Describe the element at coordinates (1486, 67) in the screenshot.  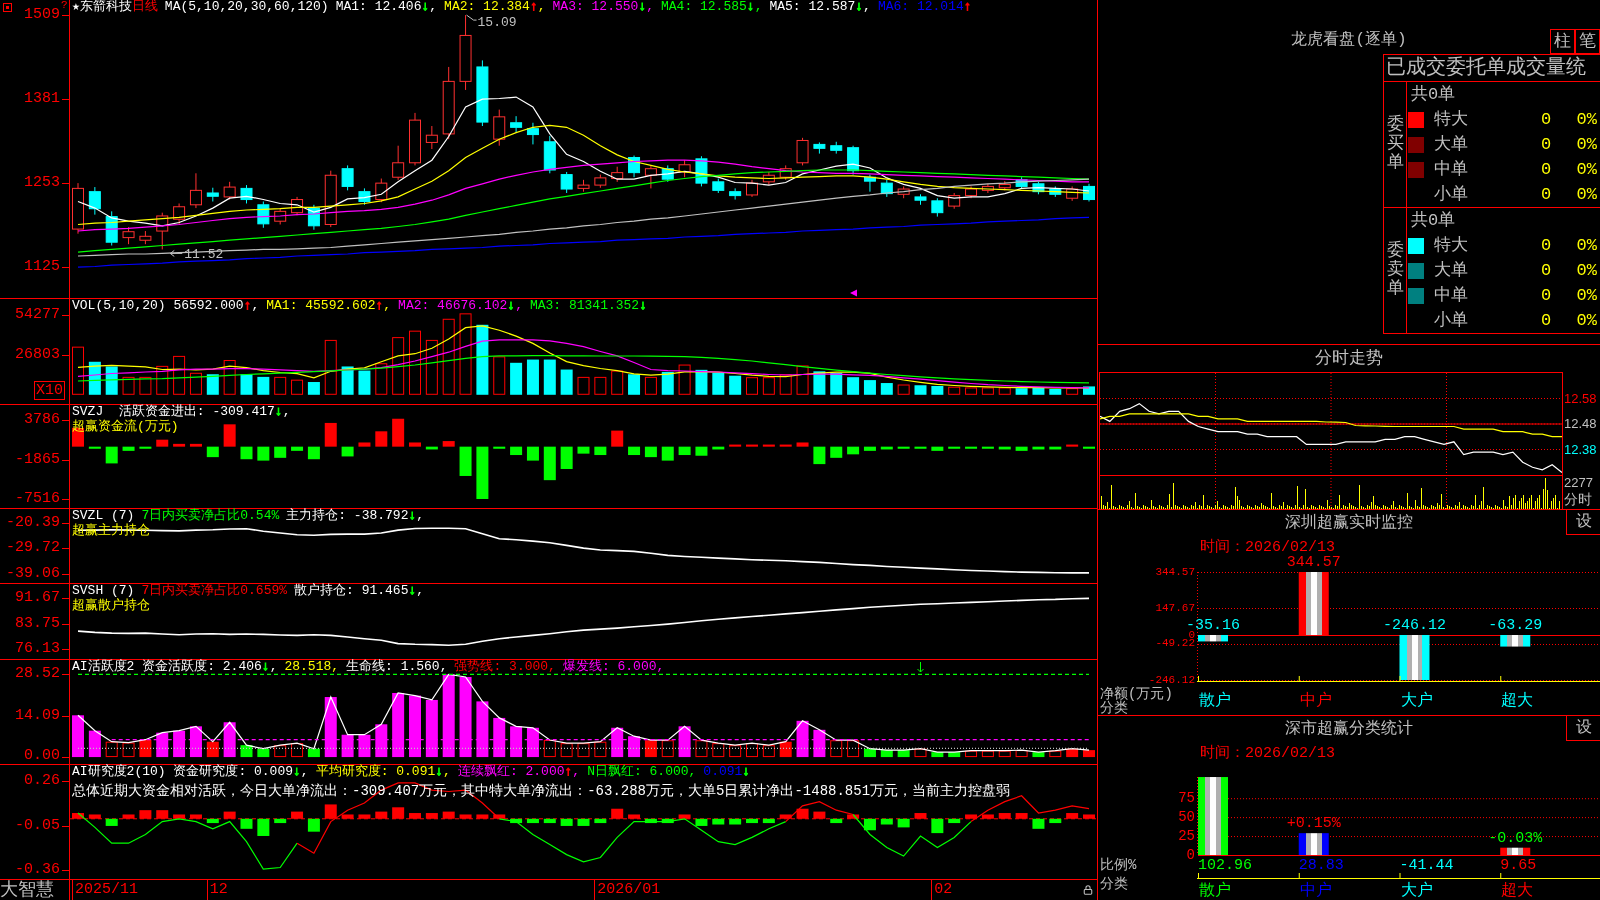
I see `table-title: 已成交委托单成交量统` at that location.